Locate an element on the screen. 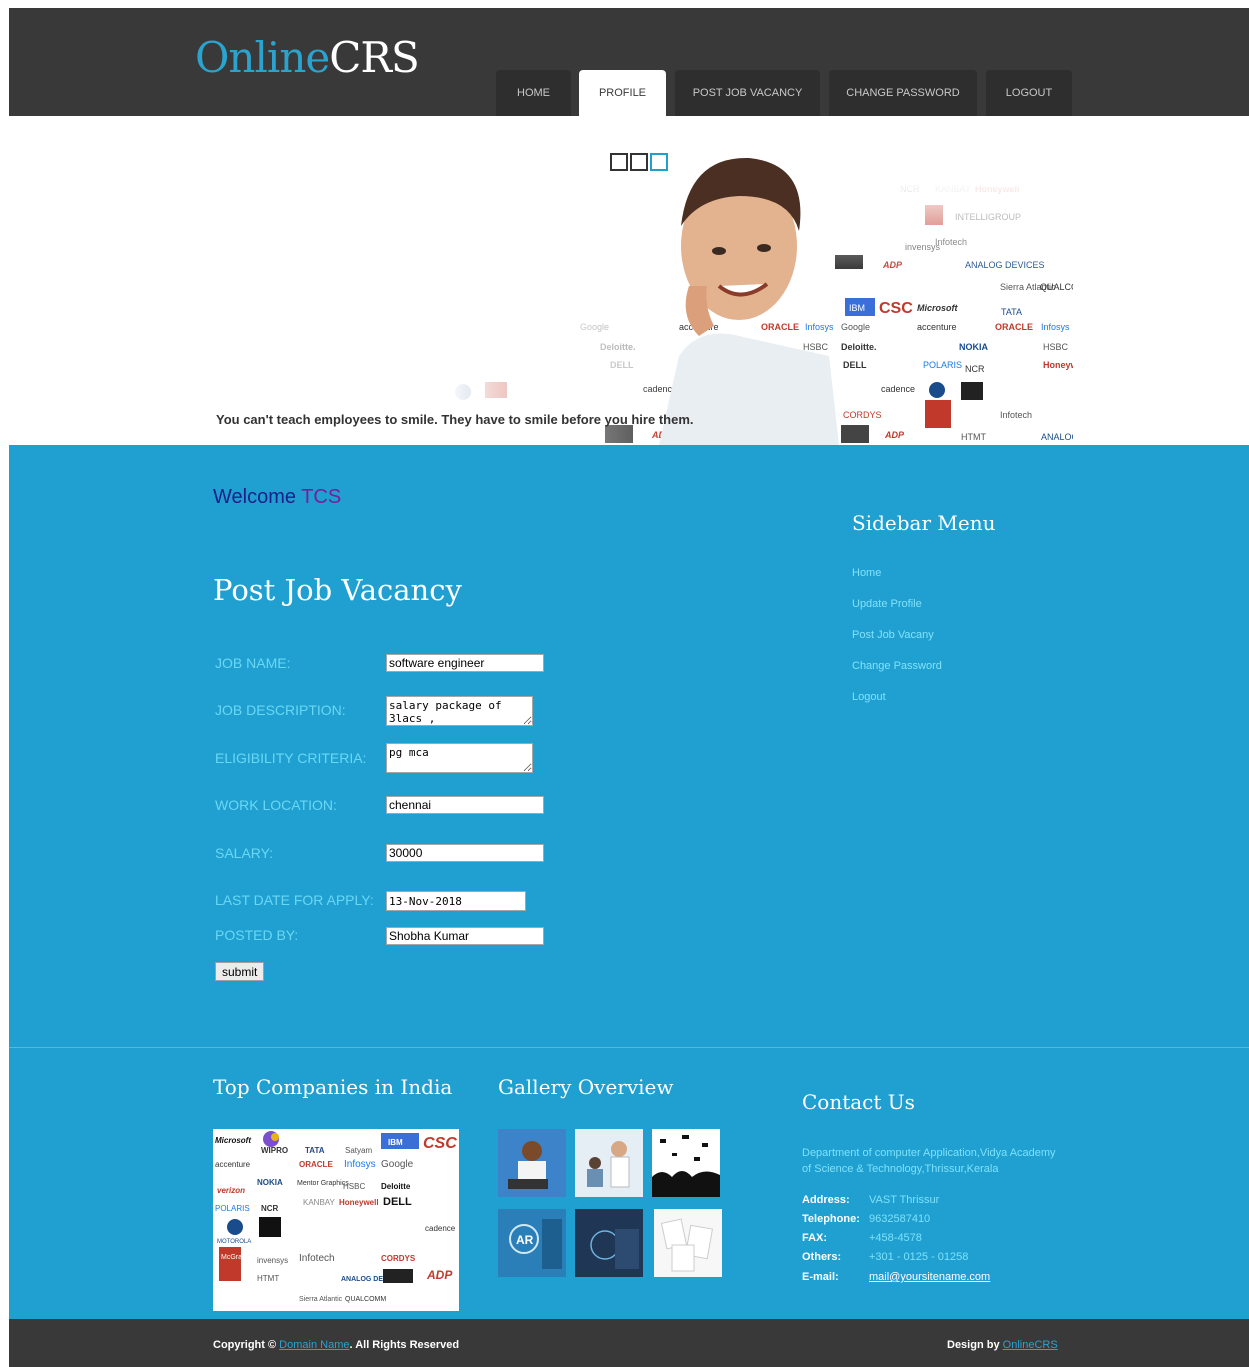 Image resolution: width=1249 pixels, height=1367 pixels. svg-text: KANBAY is located at coordinates (319, 1202).